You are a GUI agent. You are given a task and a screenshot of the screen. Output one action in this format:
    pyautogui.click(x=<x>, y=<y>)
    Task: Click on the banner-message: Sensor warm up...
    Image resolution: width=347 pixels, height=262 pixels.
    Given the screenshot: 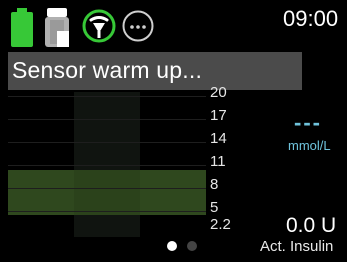 What is the action you would take?
    pyautogui.click(x=107, y=70)
    